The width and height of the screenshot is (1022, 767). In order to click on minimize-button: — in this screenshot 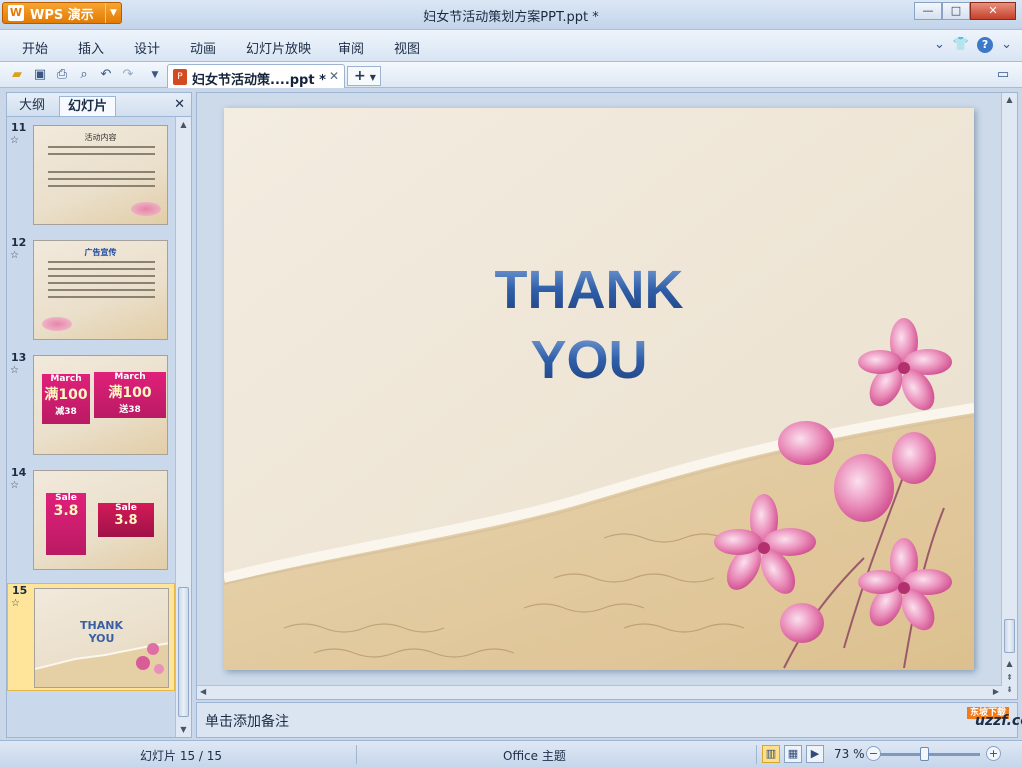, I will do `click(928, 11)`.